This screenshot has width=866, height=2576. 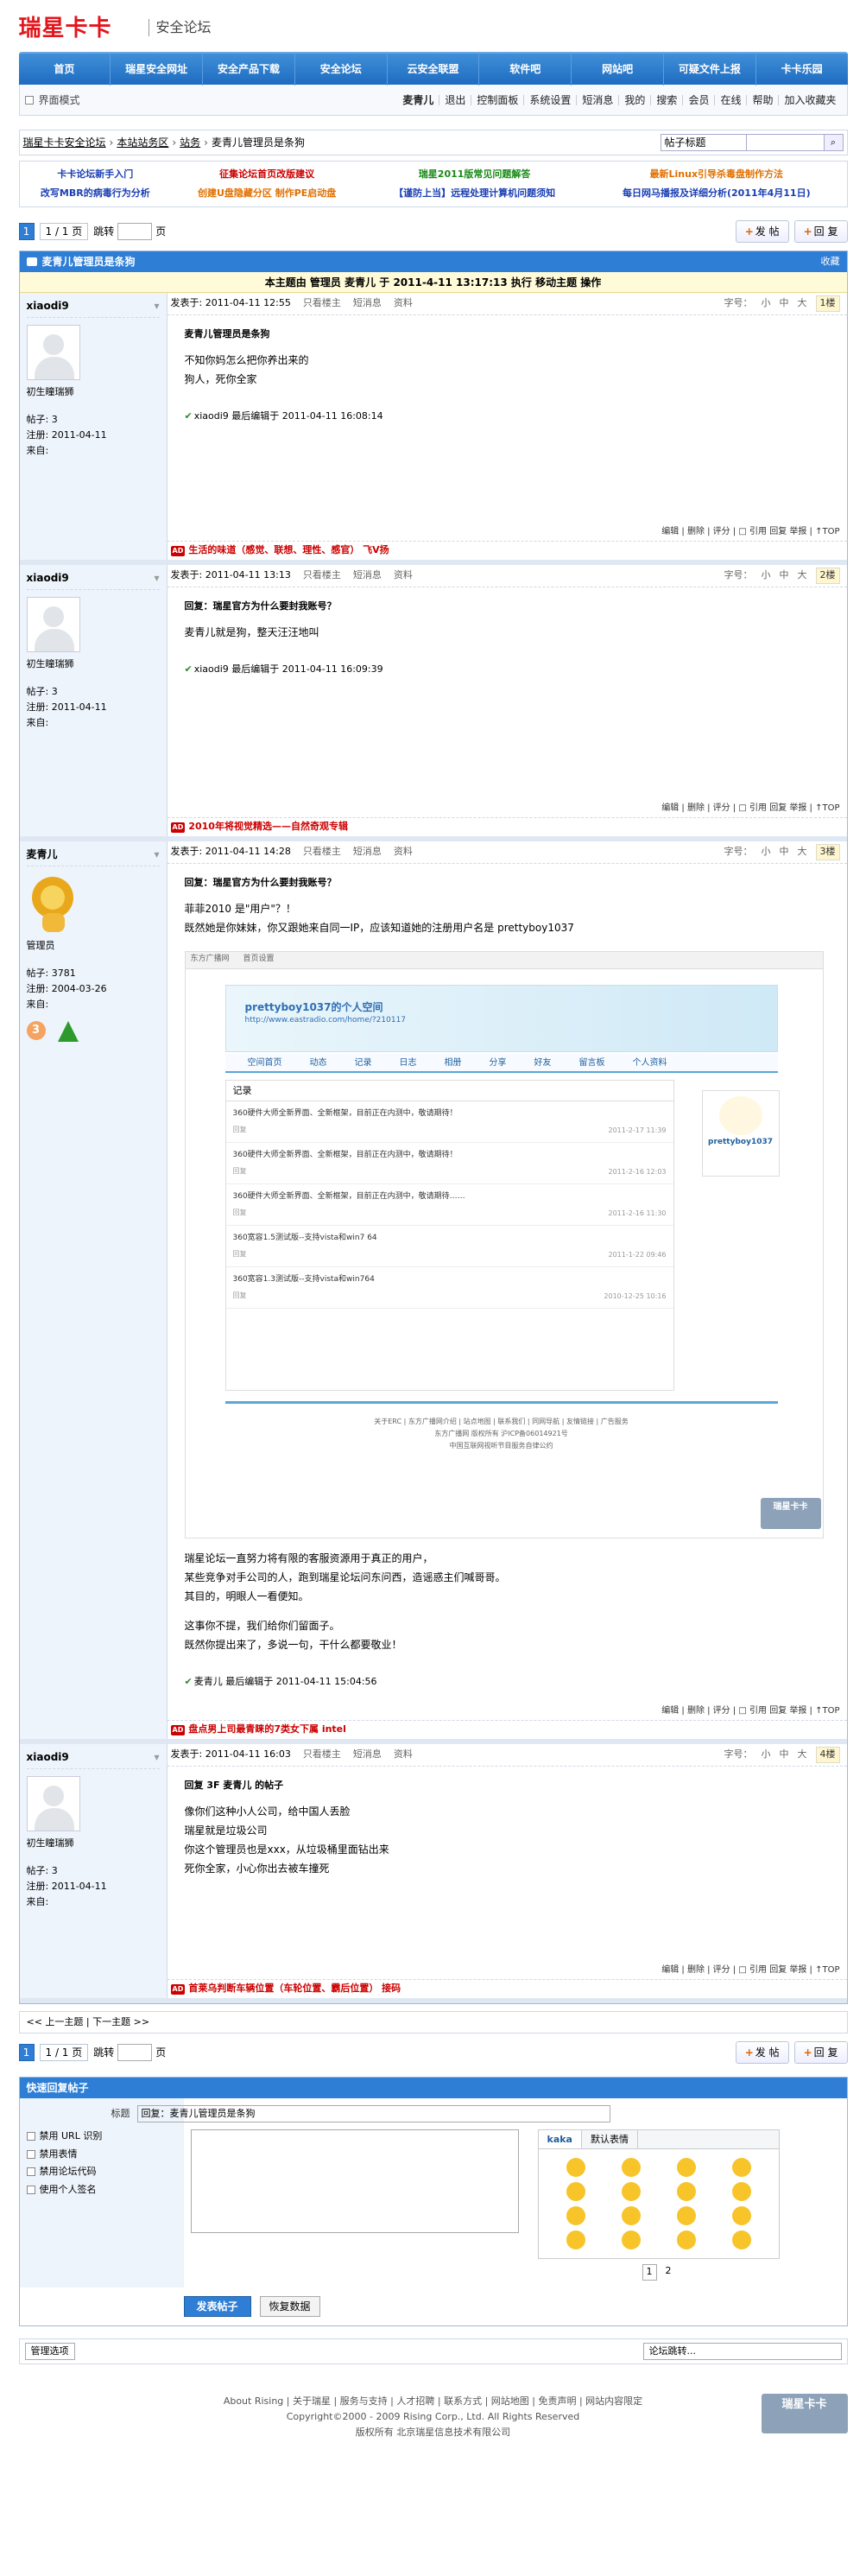 What do you see at coordinates (610, 2139) in the screenshot?
I see `smiley-tab-default: 默认表情` at bounding box center [610, 2139].